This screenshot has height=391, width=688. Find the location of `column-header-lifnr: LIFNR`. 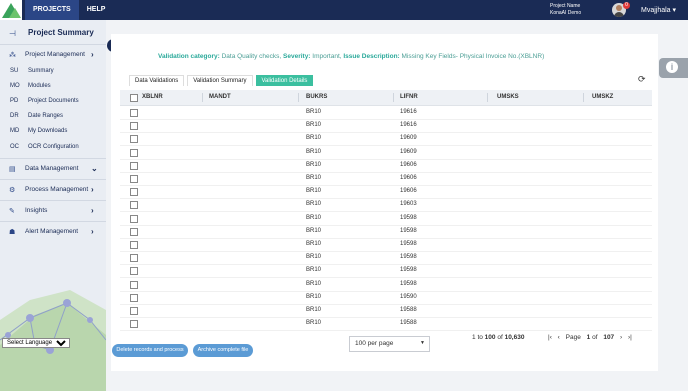

column-header-lifnr: LIFNR is located at coordinates (409, 97).